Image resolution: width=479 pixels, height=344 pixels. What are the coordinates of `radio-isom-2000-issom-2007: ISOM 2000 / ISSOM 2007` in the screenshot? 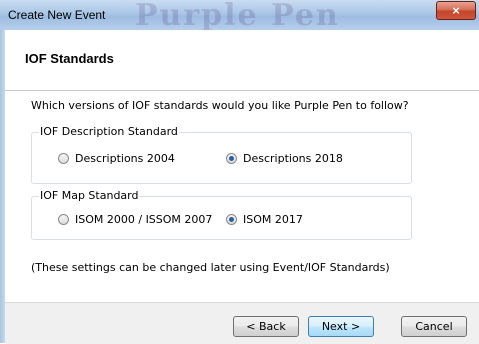 It's located at (135, 219).